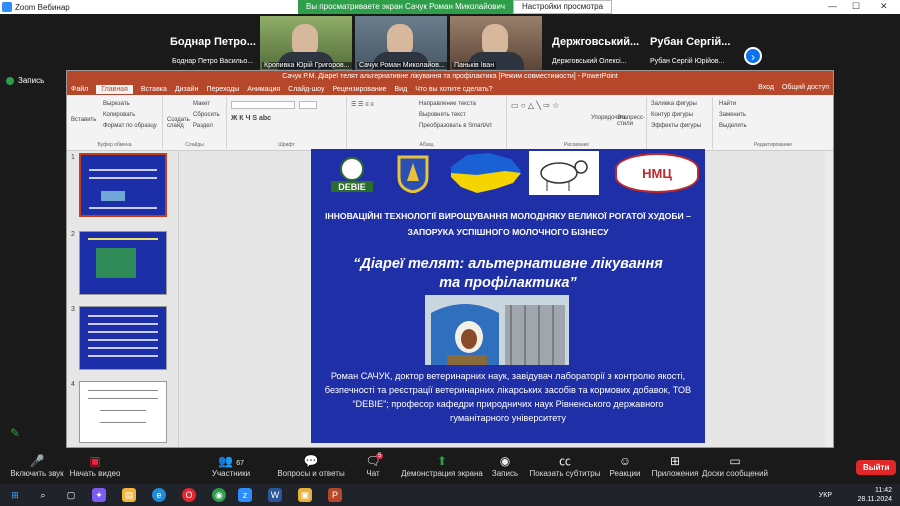 The image size is (900, 506). I want to click on smartart-button: Преобразовать в SmartArt, so click(455, 126).